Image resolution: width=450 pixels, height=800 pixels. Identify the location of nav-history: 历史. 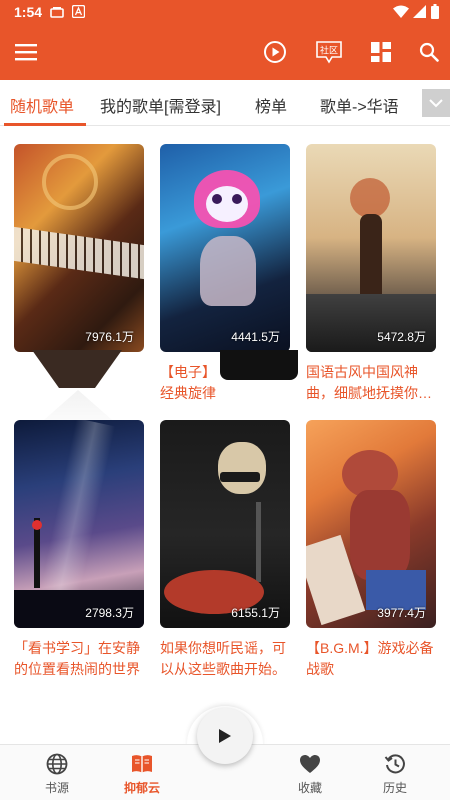
(395, 772).